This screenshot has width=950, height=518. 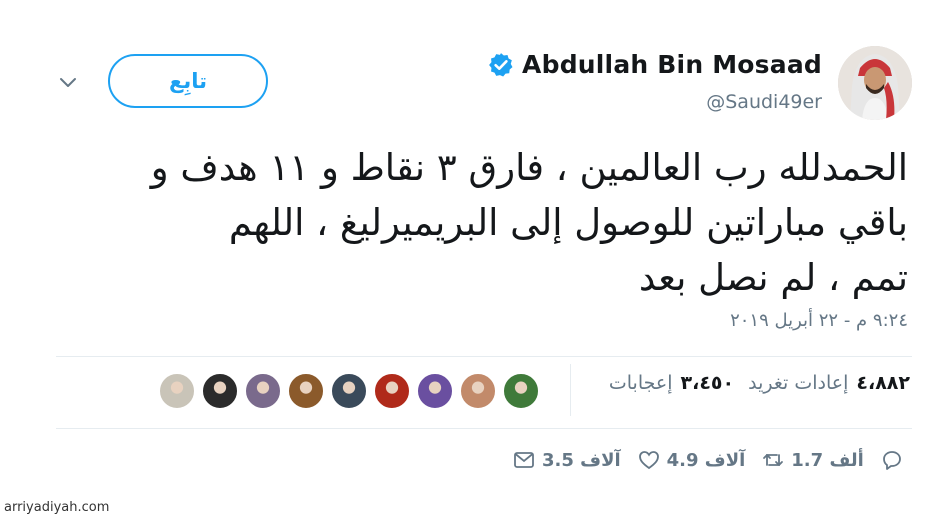 I want to click on like-action: 4.9 آلاف, so click(x=691, y=460).